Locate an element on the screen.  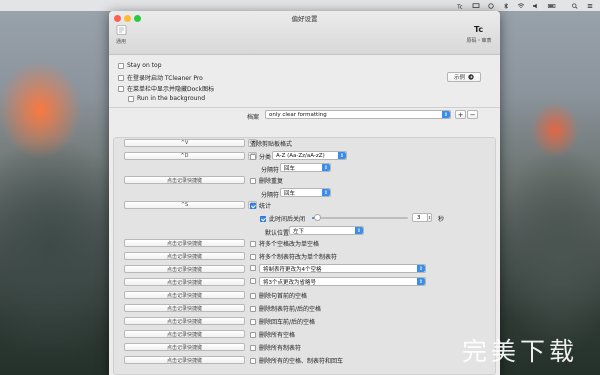
hotkey-value: ^S is located at coordinates (184, 205).